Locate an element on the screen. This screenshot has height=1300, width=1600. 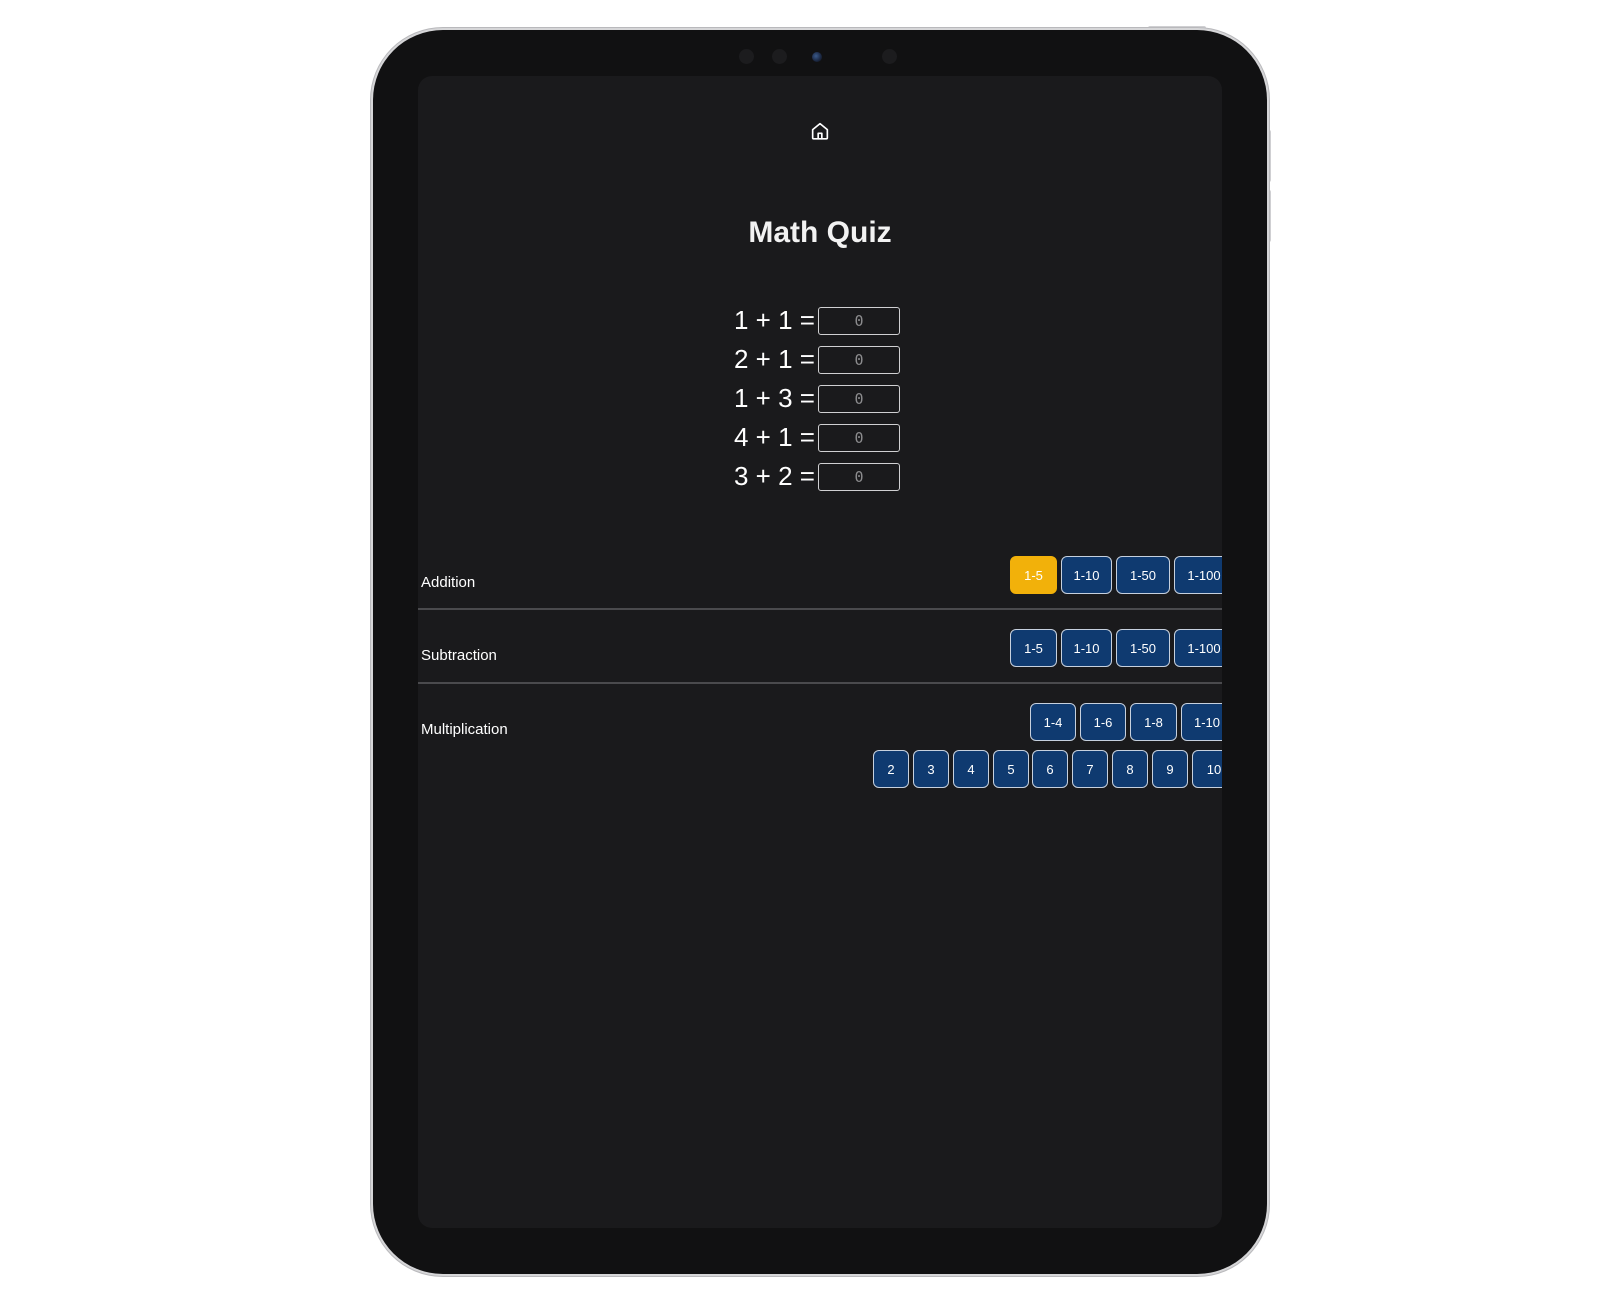
times-table-7-button: 7 is located at coordinates (1090, 769).